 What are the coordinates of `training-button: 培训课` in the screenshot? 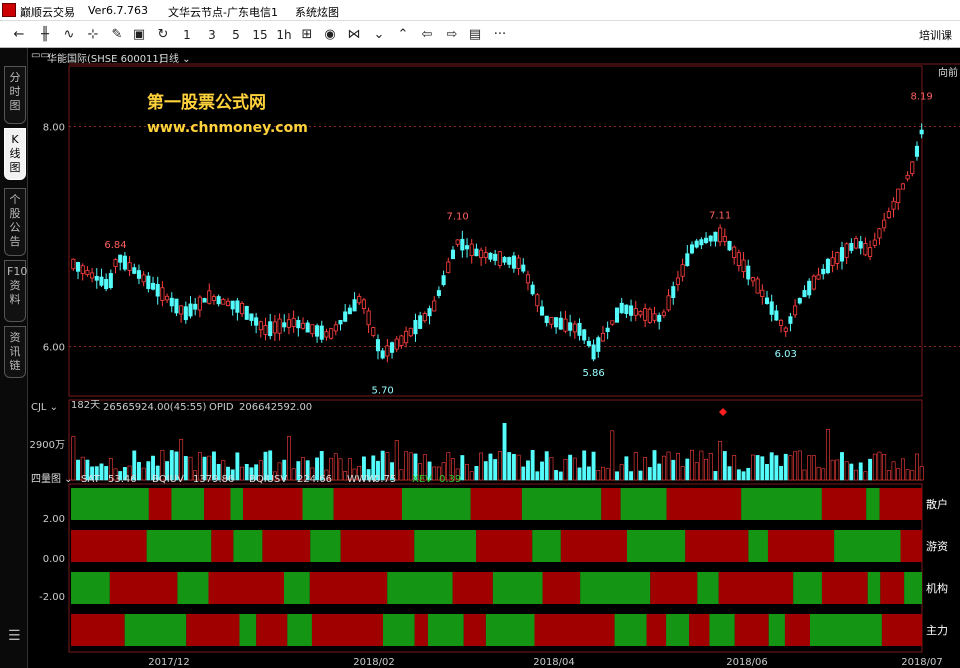 It's located at (935, 35).